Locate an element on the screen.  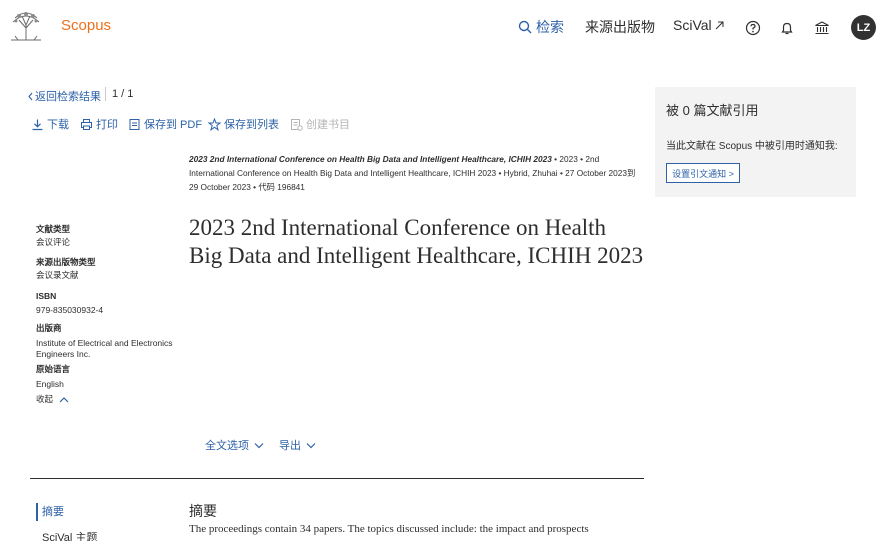
print-button: 打印 is located at coordinates (99, 124).